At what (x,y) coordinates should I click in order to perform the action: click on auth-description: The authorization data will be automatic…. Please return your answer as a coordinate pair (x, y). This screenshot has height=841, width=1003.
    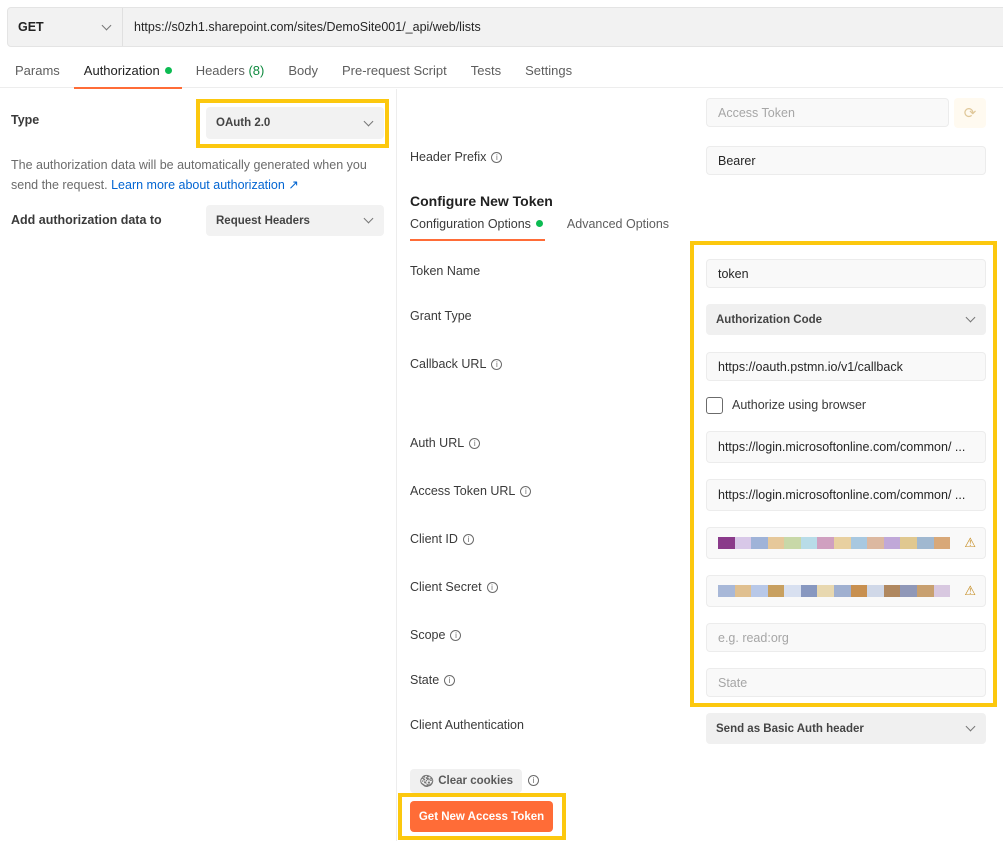
    Looking at the image, I should click on (201, 175).